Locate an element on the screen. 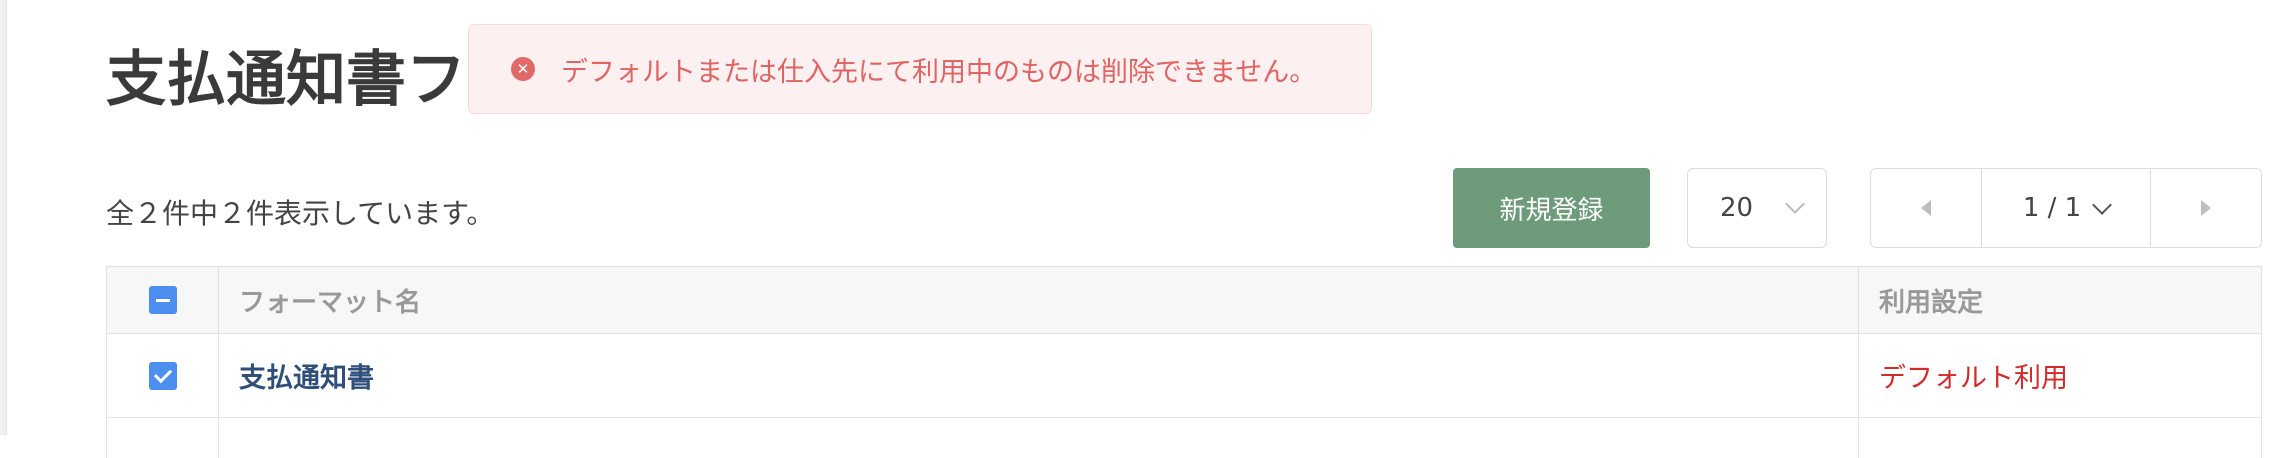 This screenshot has width=2270, height=458. usage-cell: デフォルト利用 is located at coordinates (2060, 375).